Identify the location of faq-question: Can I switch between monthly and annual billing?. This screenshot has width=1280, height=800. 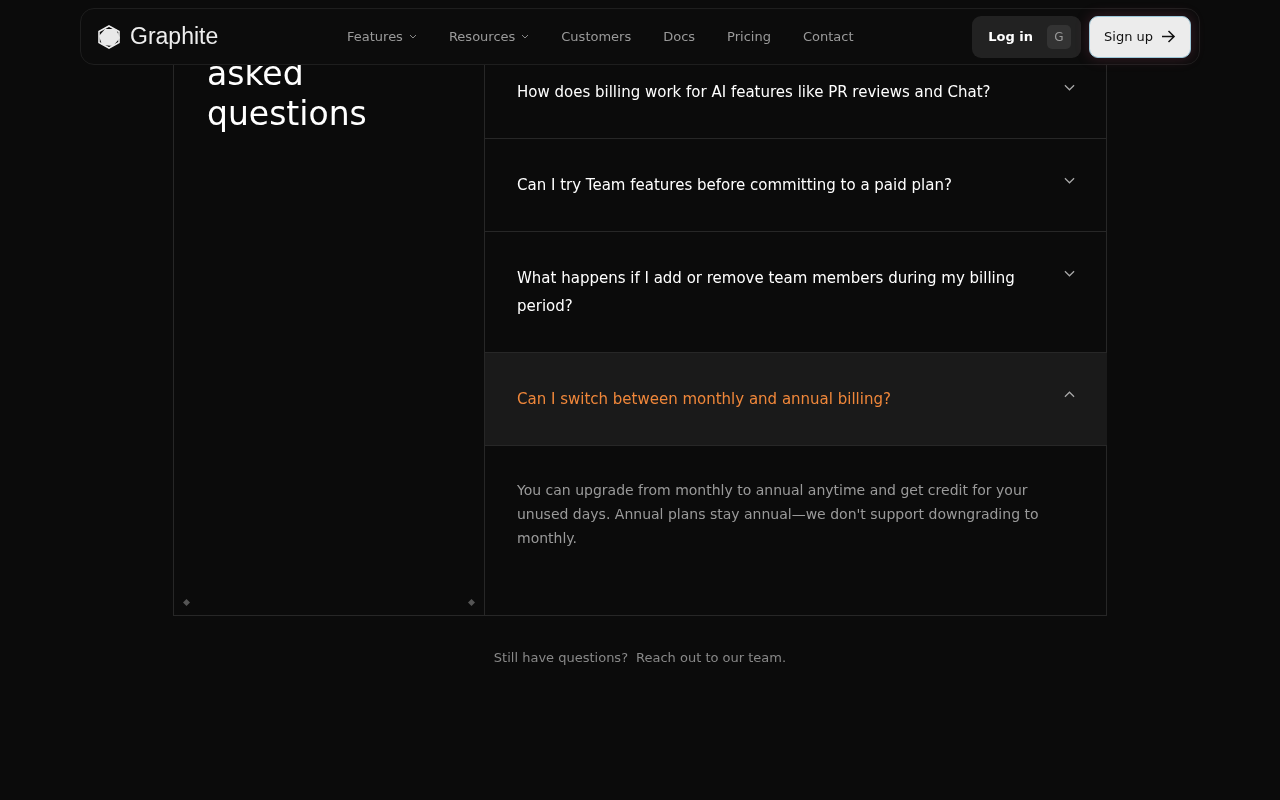
(796, 399).